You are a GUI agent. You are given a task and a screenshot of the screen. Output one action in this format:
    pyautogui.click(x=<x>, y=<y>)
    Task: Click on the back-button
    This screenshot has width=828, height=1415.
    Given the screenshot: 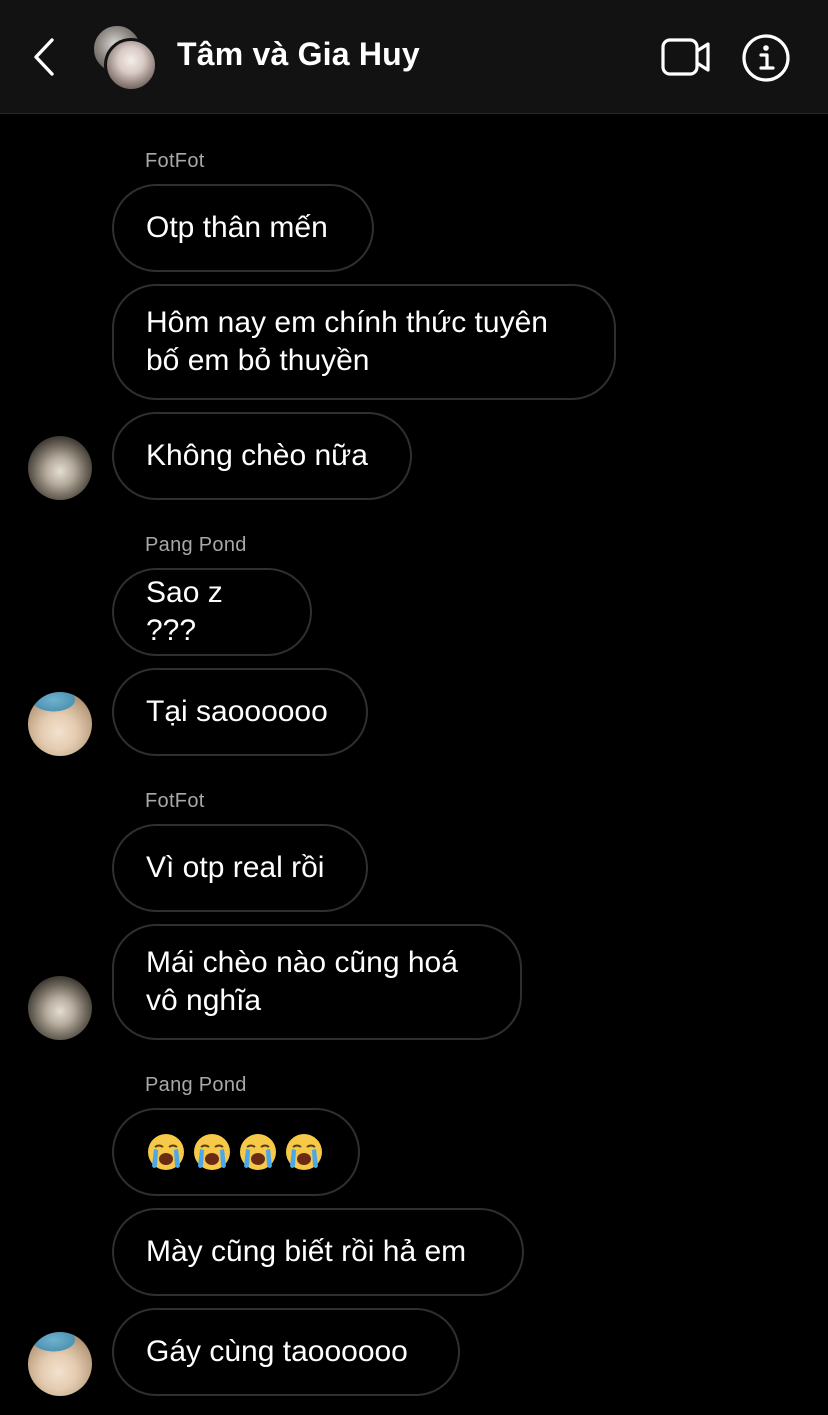 What is the action you would take?
    pyautogui.click(x=46, y=57)
    